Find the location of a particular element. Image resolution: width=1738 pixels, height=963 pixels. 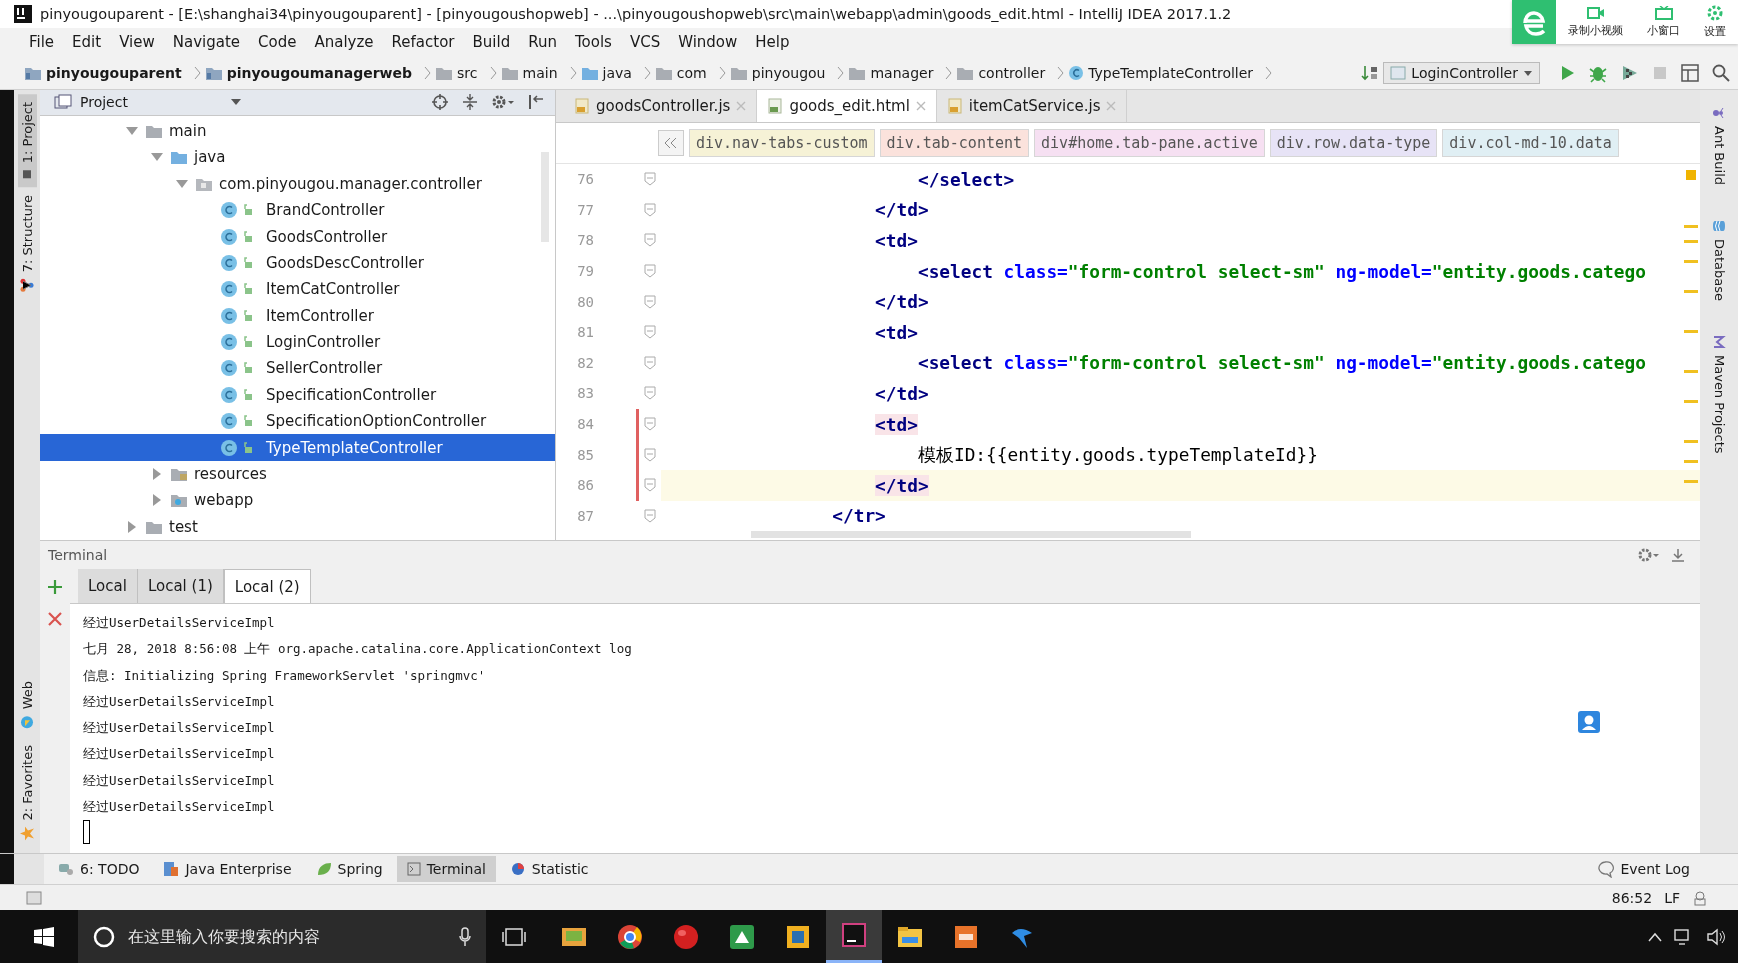

recorder-button: 小窗口 is located at coordinates (1663, 22).